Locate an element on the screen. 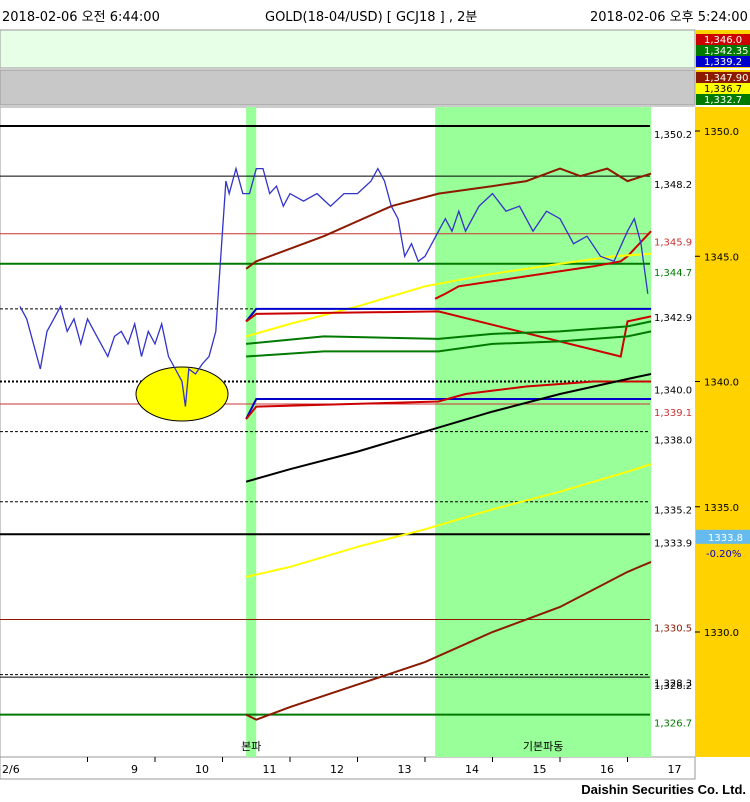  company-name: Daishin Securities Co. Ltd. is located at coordinates (663, 789).